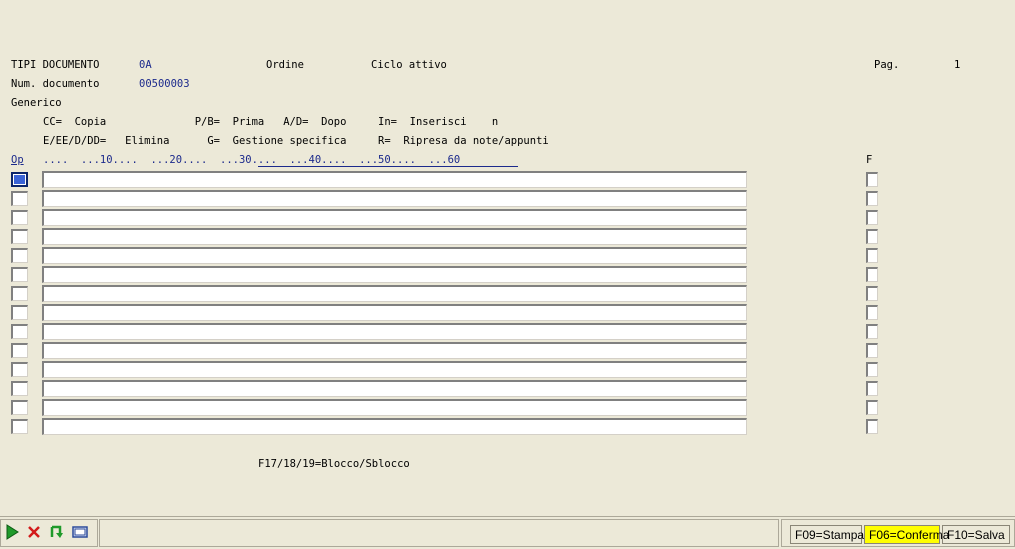 This screenshot has height=549, width=1015. Describe the element at coordinates (409, 65) in the screenshot. I see `ciclo-label: Ciclo attivo` at that location.